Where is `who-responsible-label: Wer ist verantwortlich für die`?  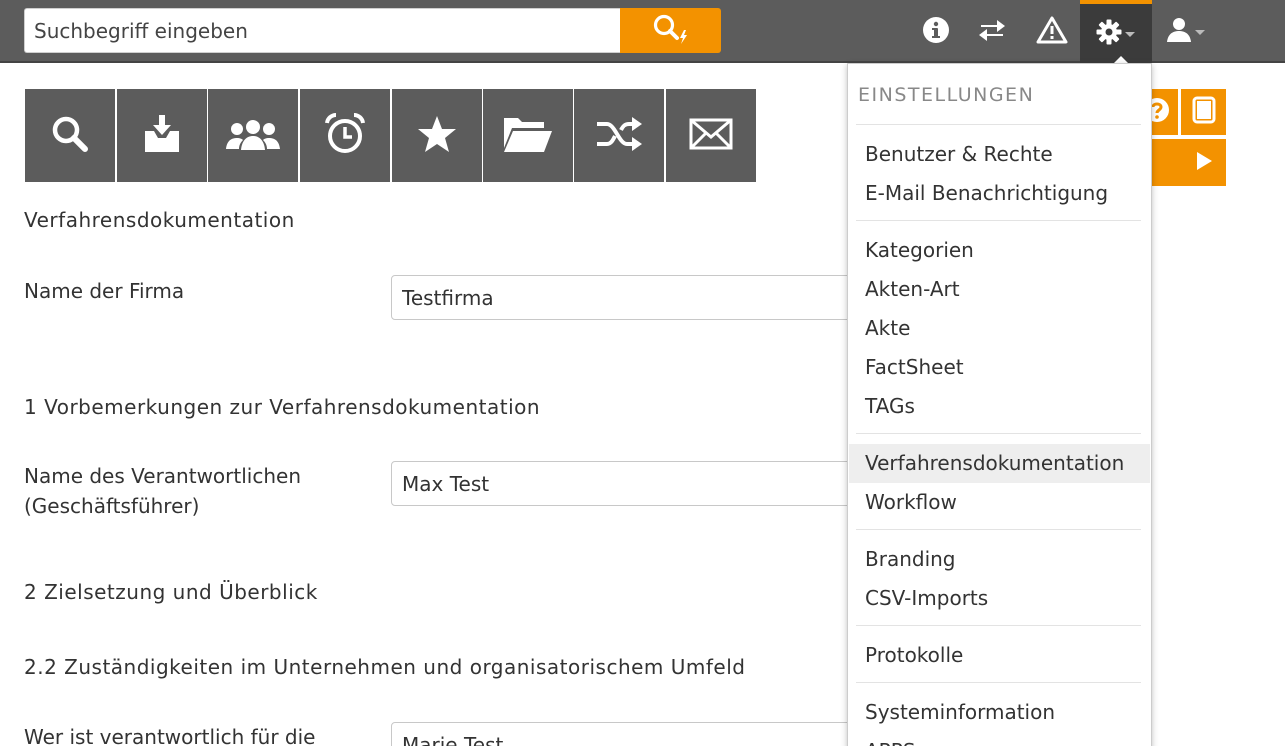
who-responsible-label: Wer ist verantwortlich für die is located at coordinates (170, 735).